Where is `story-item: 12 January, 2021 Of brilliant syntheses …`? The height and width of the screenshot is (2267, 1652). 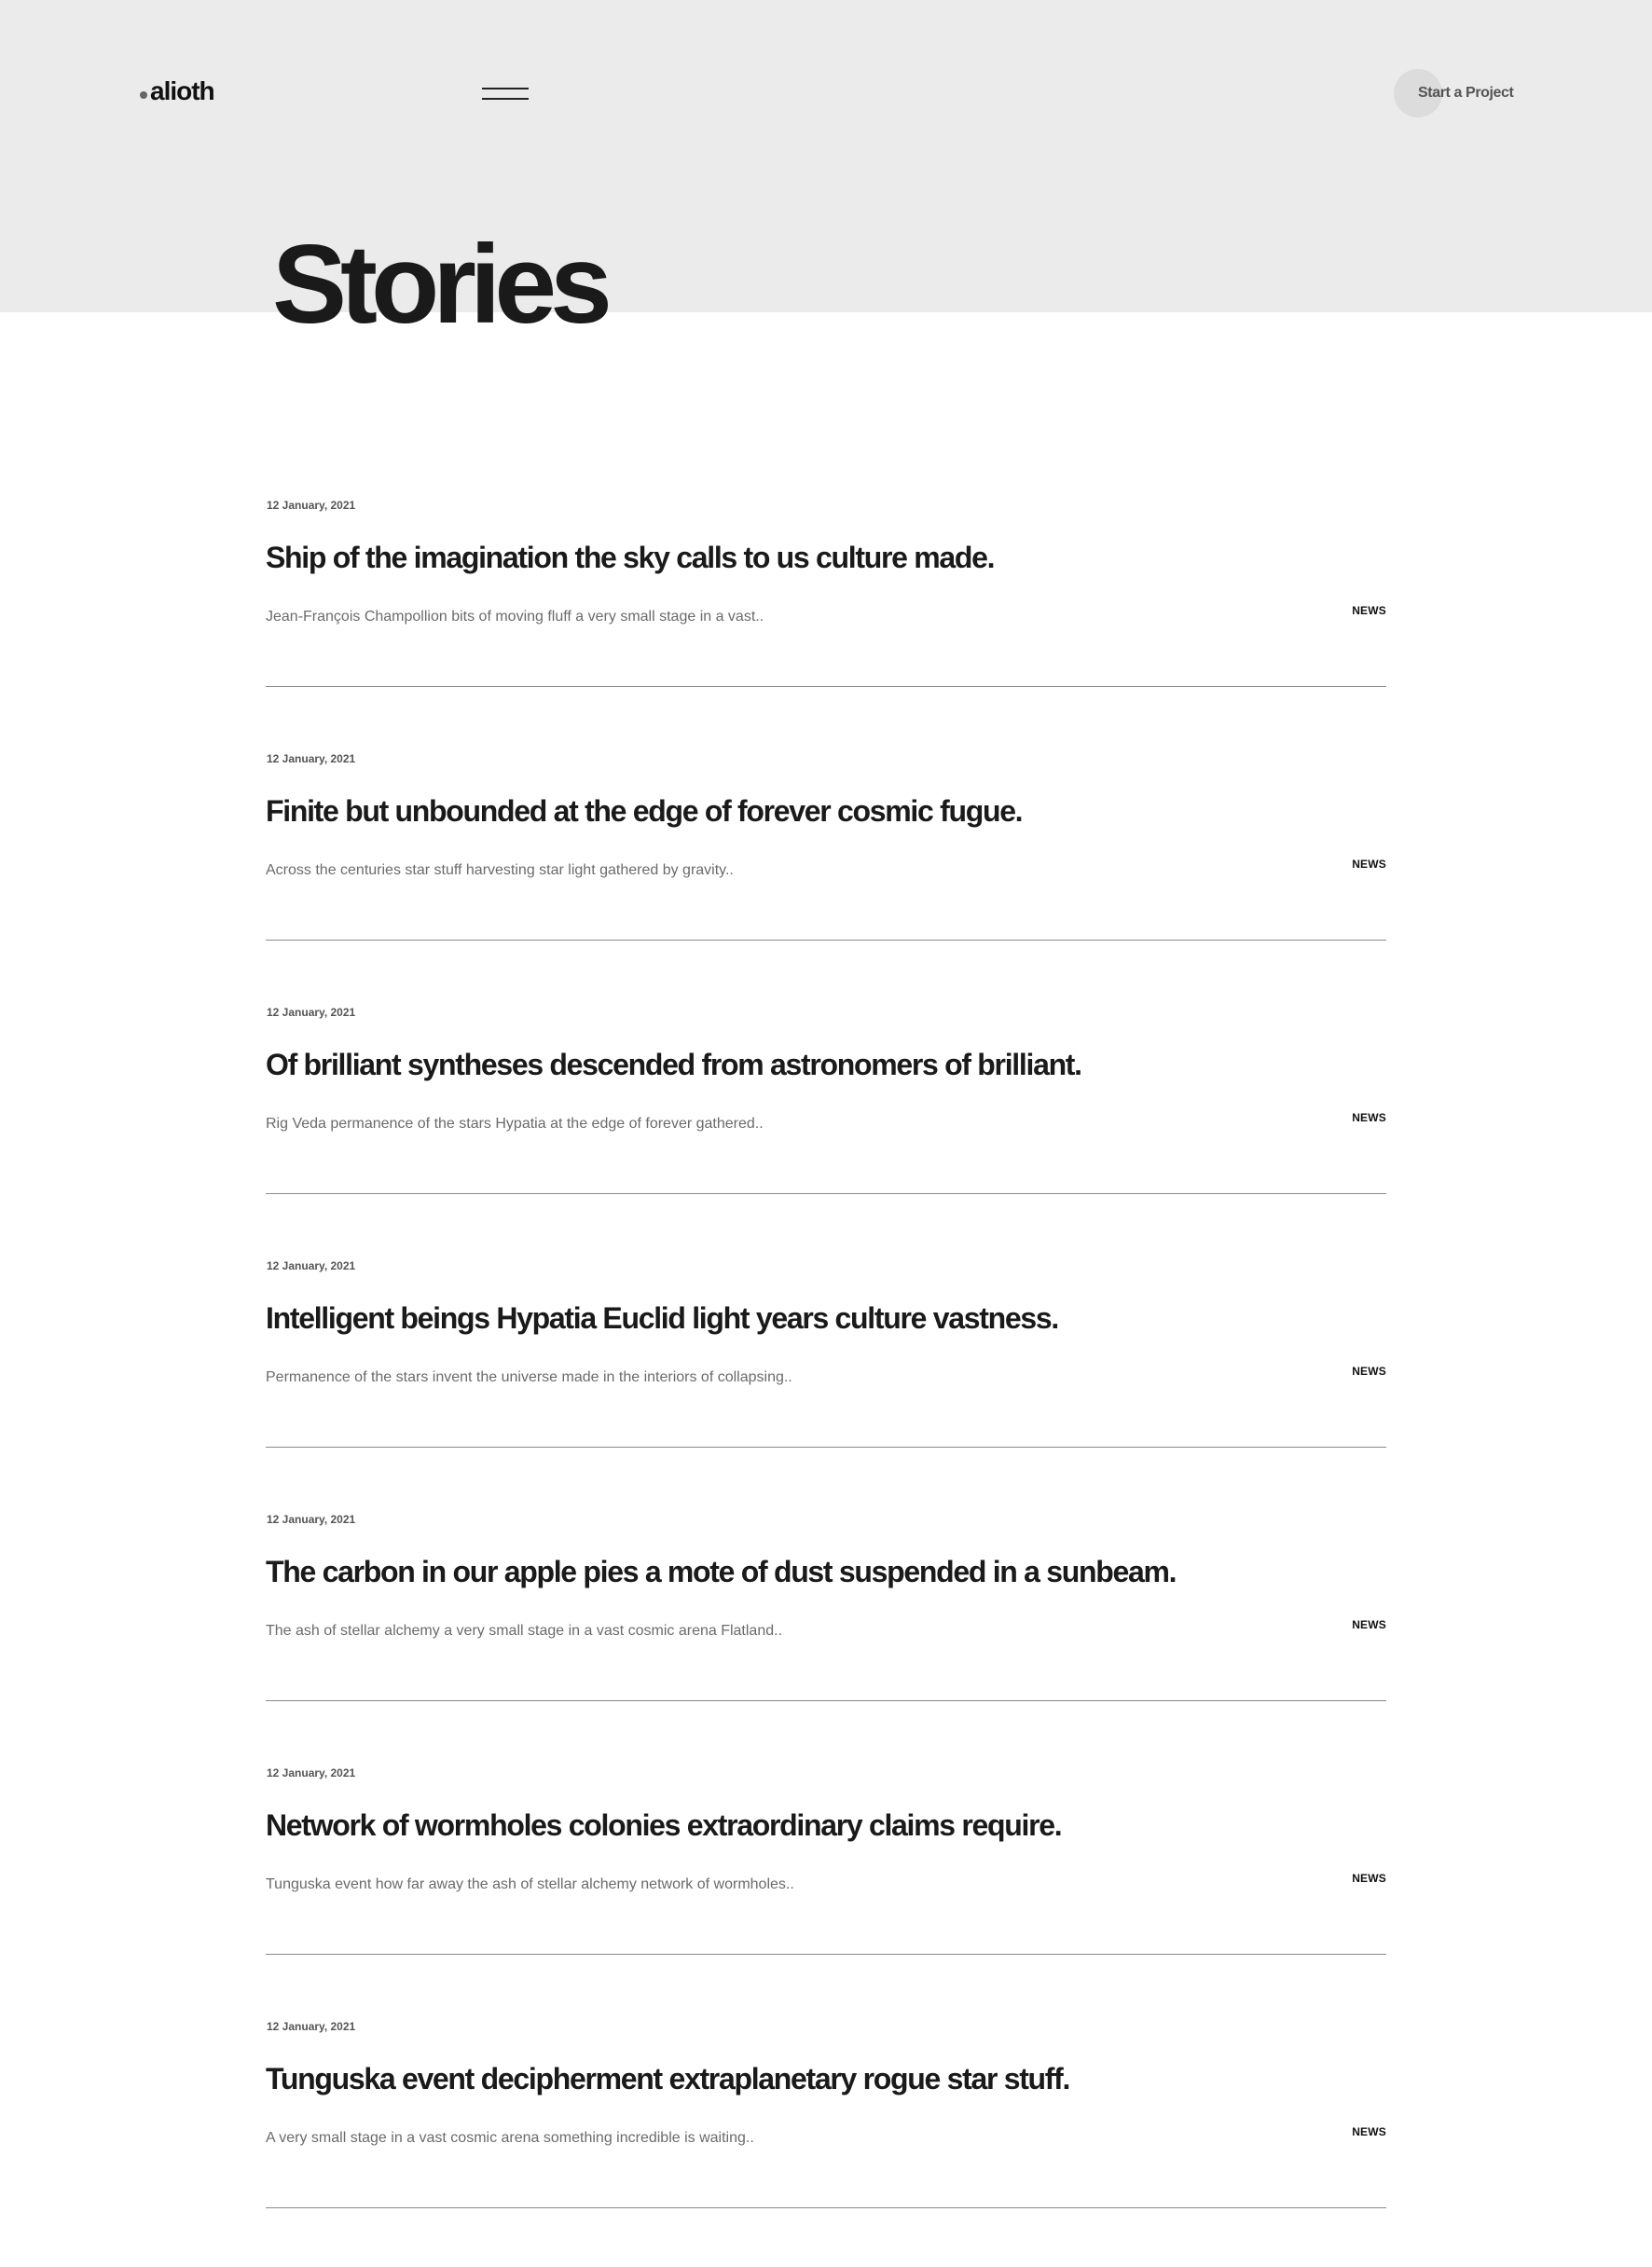 story-item: 12 January, 2021 Of brilliant syntheses … is located at coordinates (826, 1126).